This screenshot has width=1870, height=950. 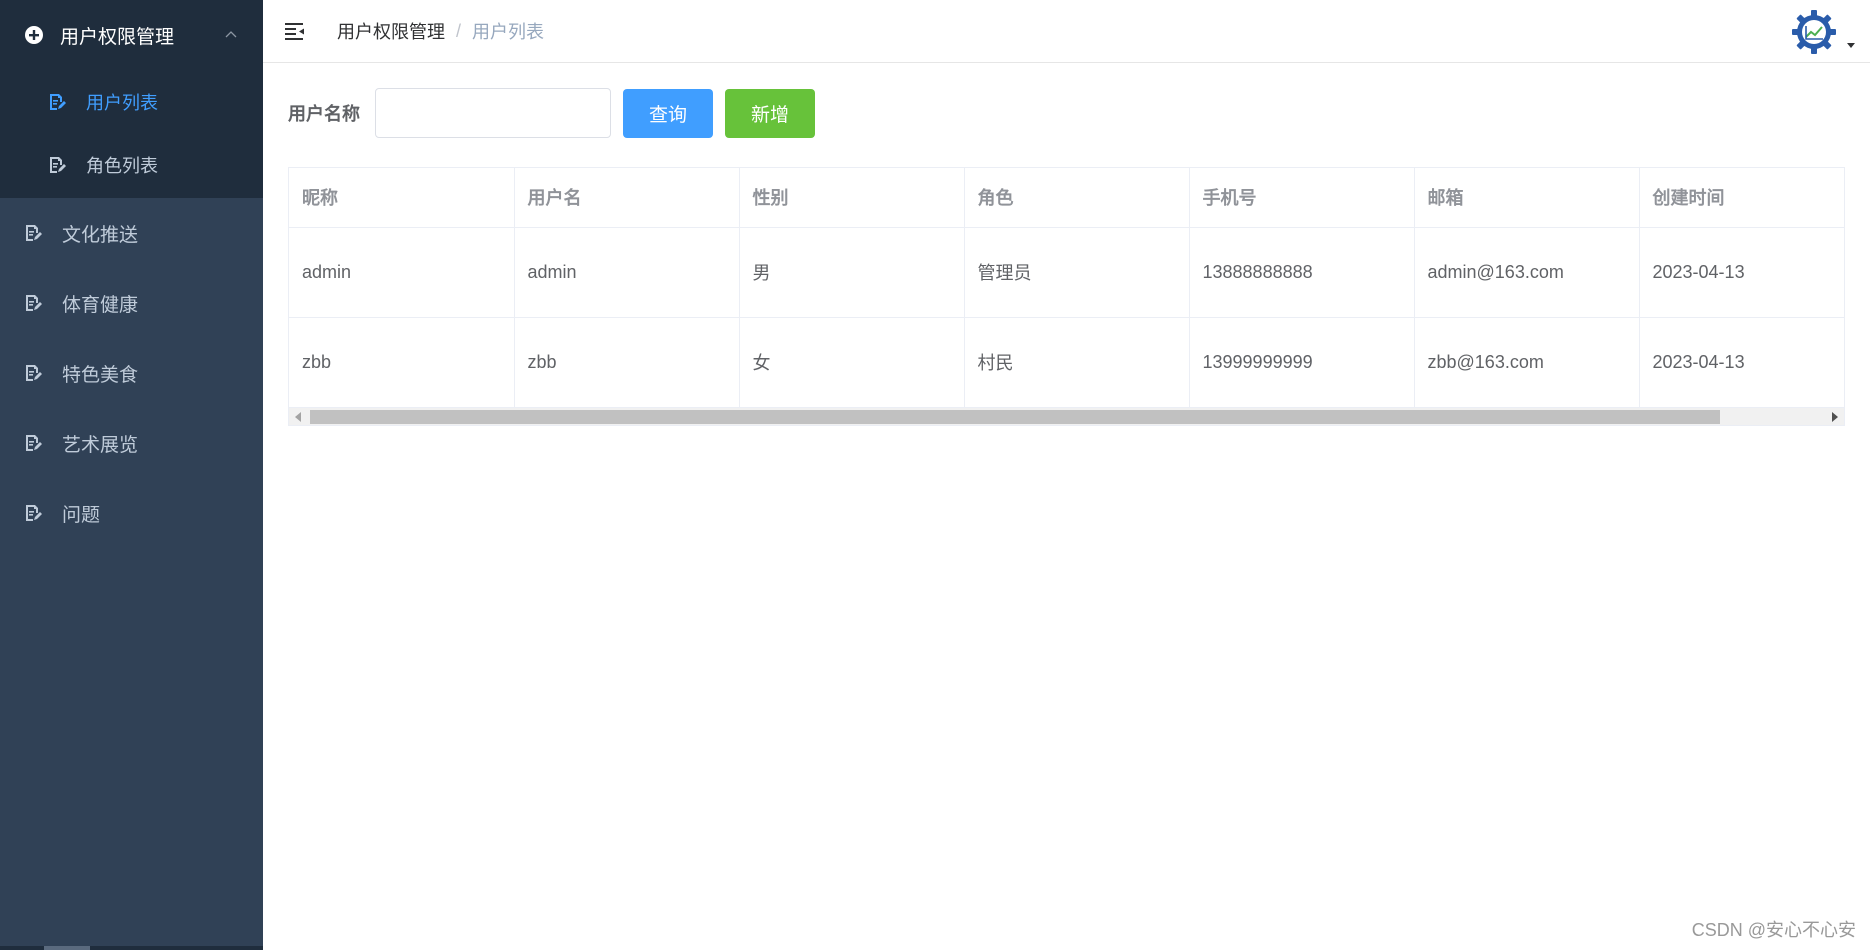 I want to click on filter-bar: 用户名称 查询 新增, so click(x=1066, y=113).